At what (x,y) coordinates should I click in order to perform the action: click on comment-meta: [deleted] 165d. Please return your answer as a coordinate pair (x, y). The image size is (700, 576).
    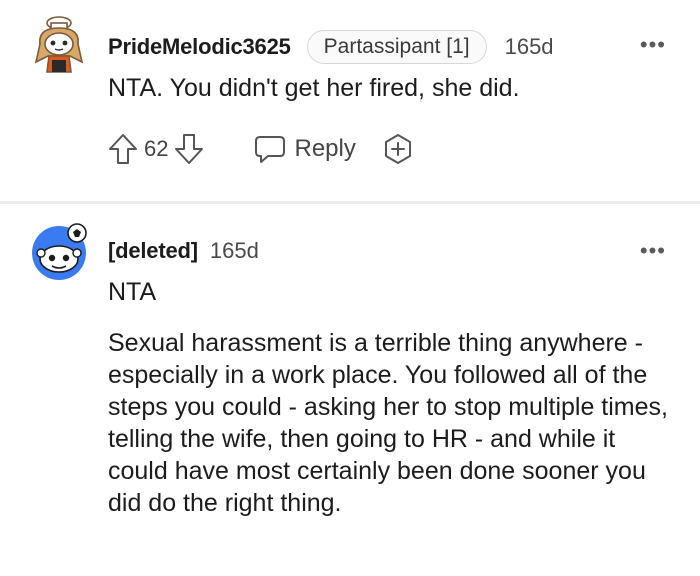
    Looking at the image, I should click on (183, 251).